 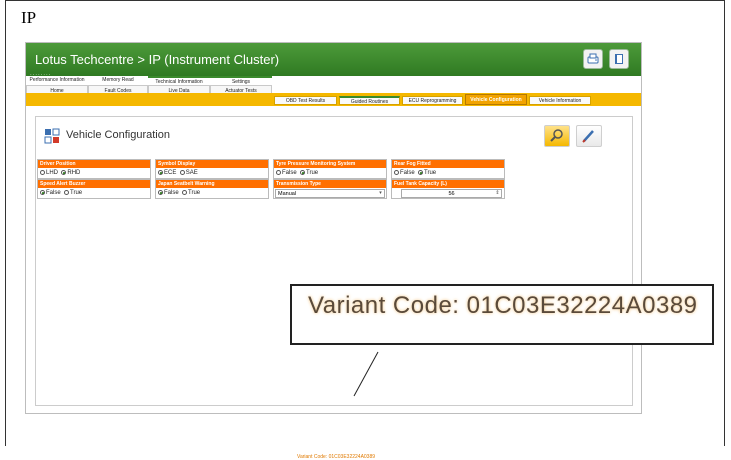 What do you see at coordinates (330, 184) in the screenshot?
I see `field-label: Transmission Type` at bounding box center [330, 184].